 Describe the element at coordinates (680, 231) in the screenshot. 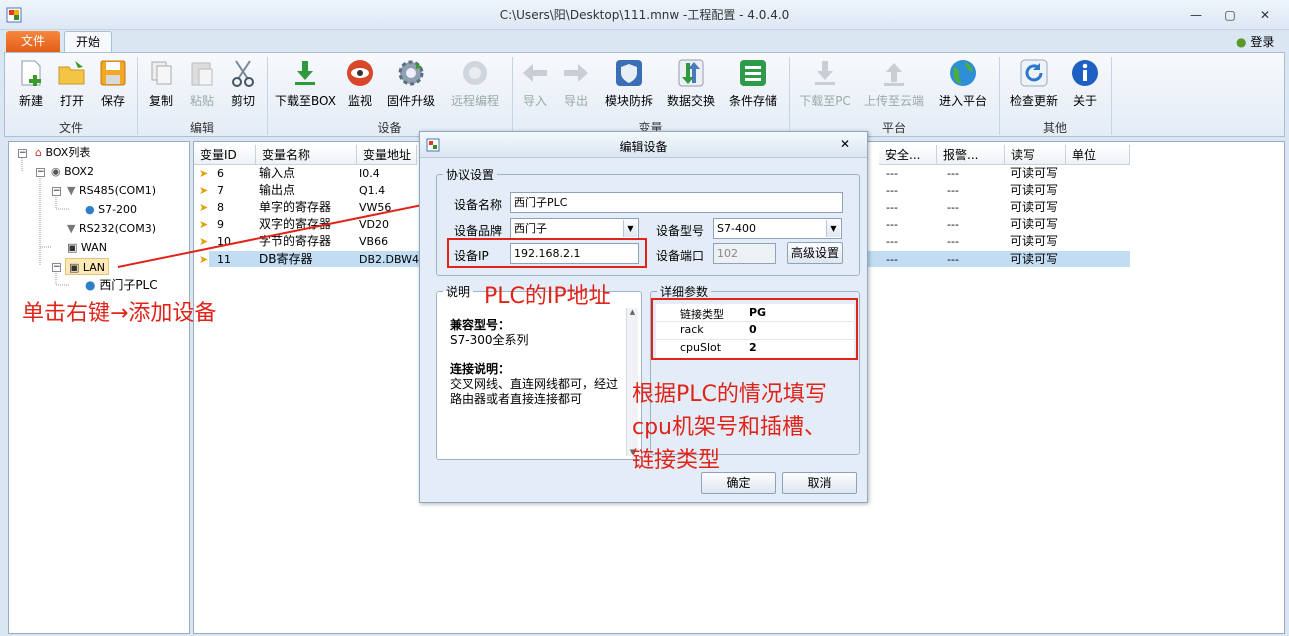

I see `device-model-label: 设备型号` at that location.